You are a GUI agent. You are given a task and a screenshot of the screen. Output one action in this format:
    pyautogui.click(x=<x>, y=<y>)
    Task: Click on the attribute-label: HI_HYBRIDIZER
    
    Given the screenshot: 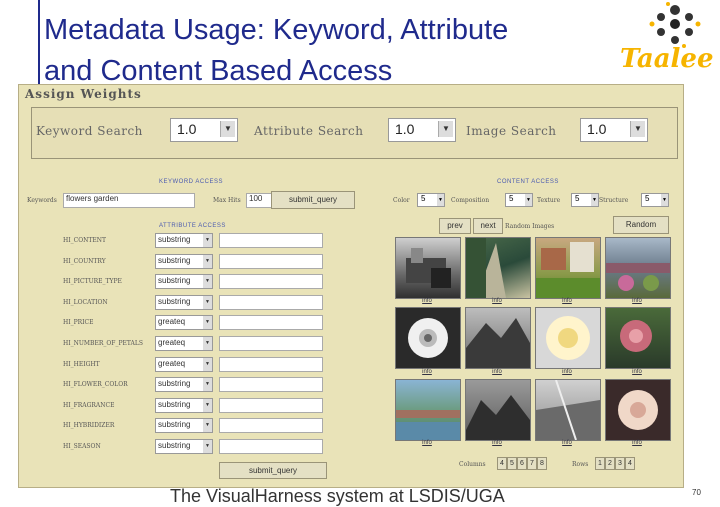 What is the action you would take?
    pyautogui.click(x=89, y=426)
    